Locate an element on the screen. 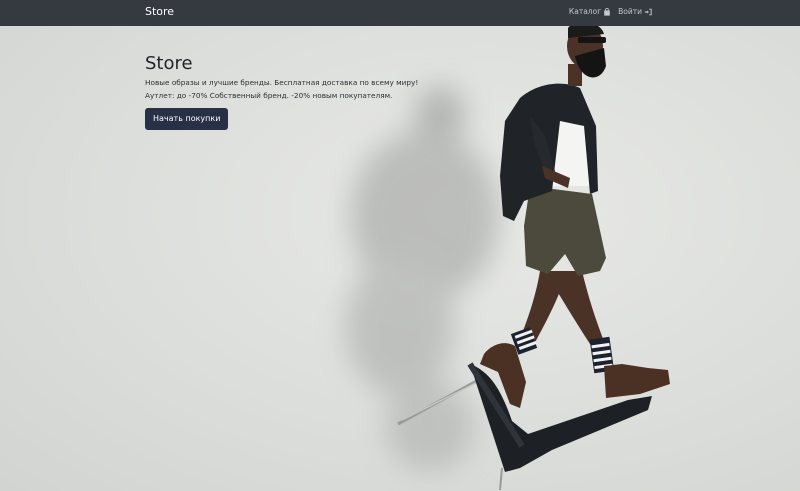  hero-title: Store is located at coordinates (169, 63).